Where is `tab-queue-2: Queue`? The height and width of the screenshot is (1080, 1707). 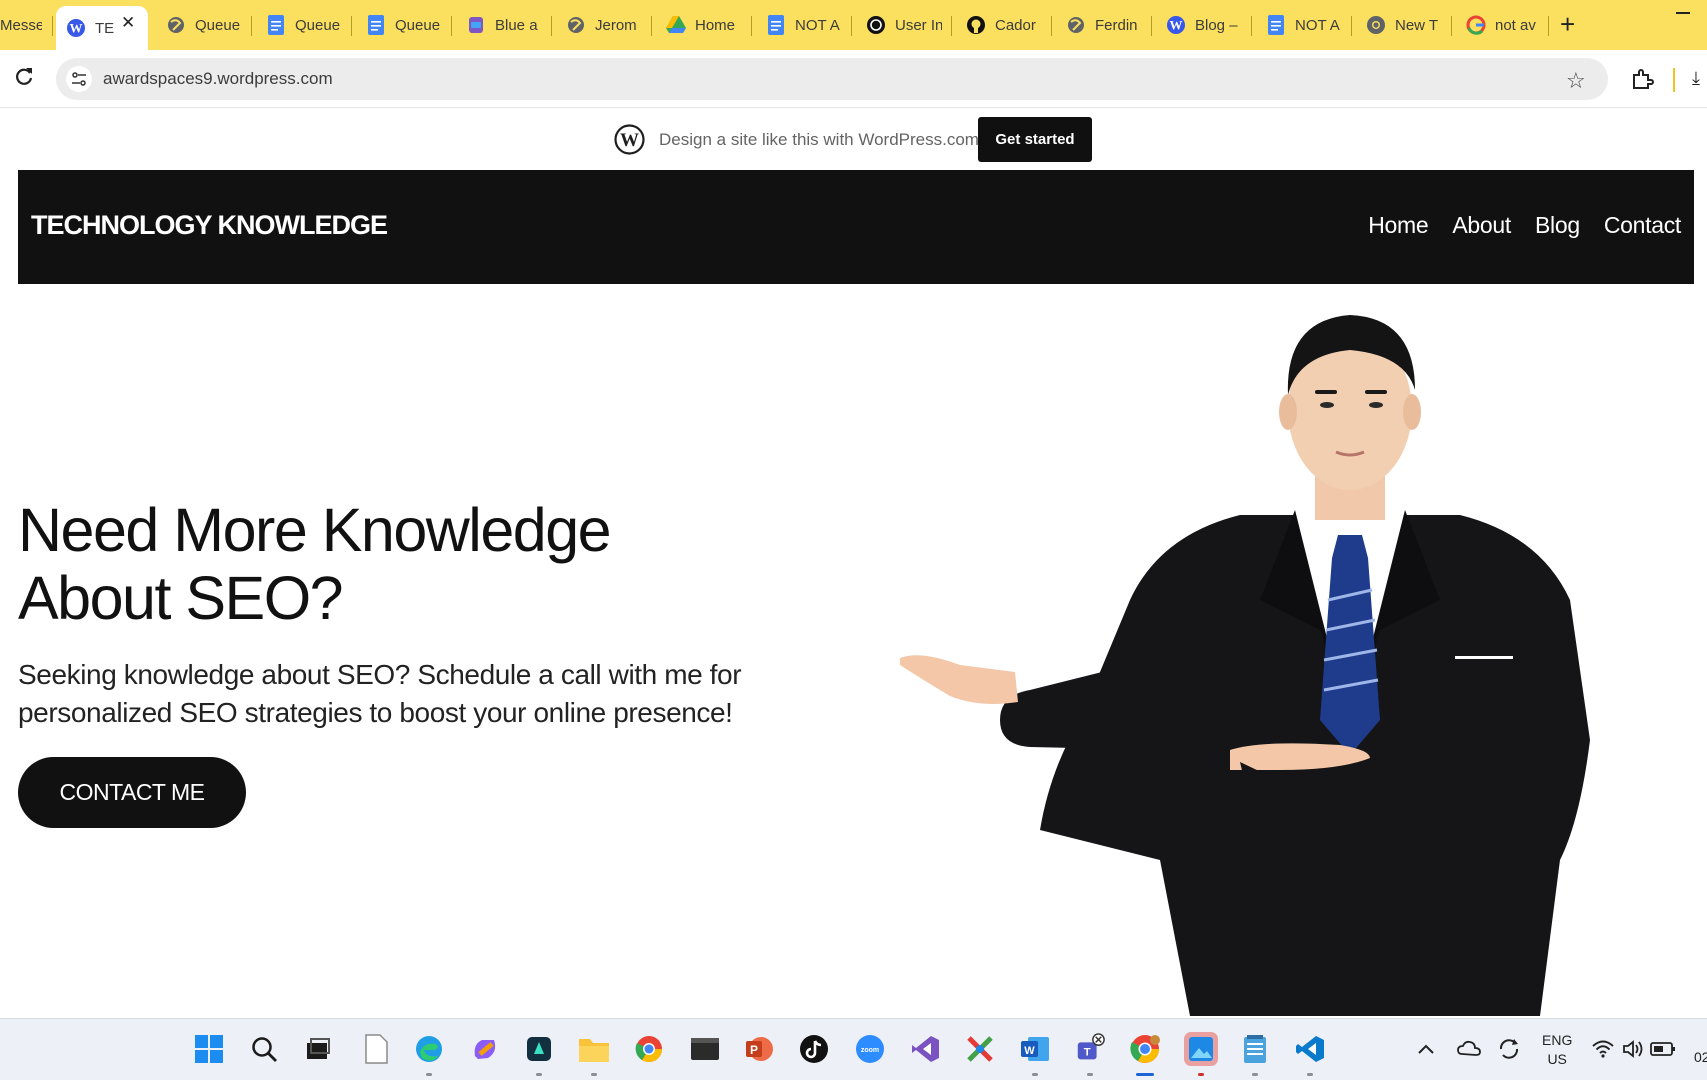 tab-queue-2: Queue is located at coordinates (304, 25).